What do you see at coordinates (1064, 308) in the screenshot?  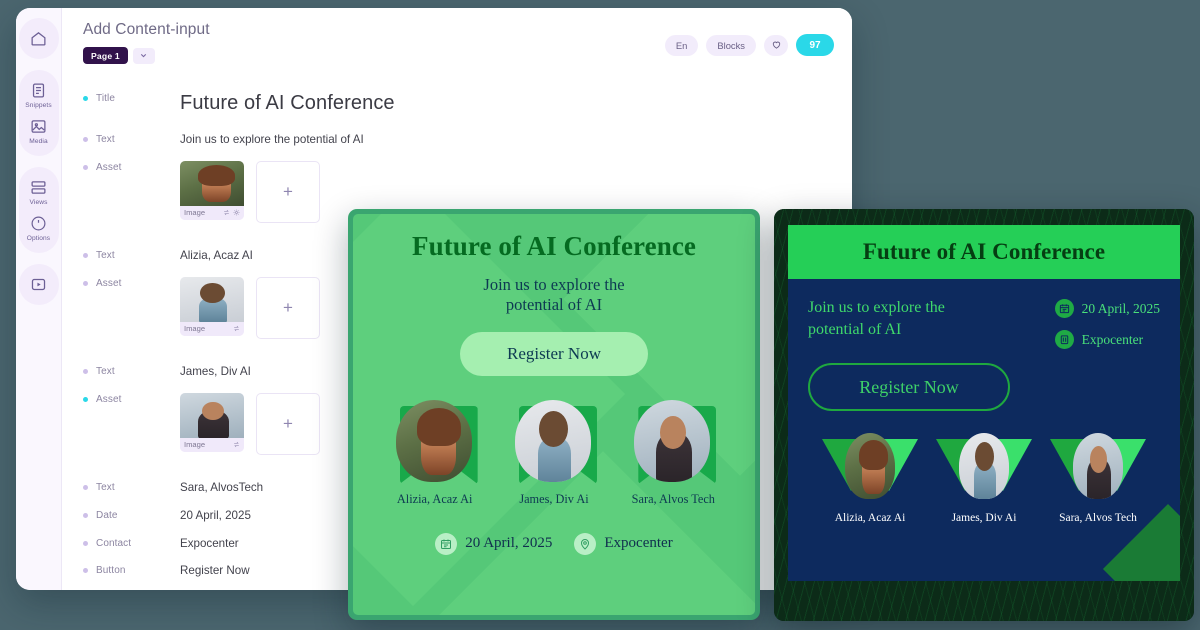 I see `calendar-icon` at bounding box center [1064, 308].